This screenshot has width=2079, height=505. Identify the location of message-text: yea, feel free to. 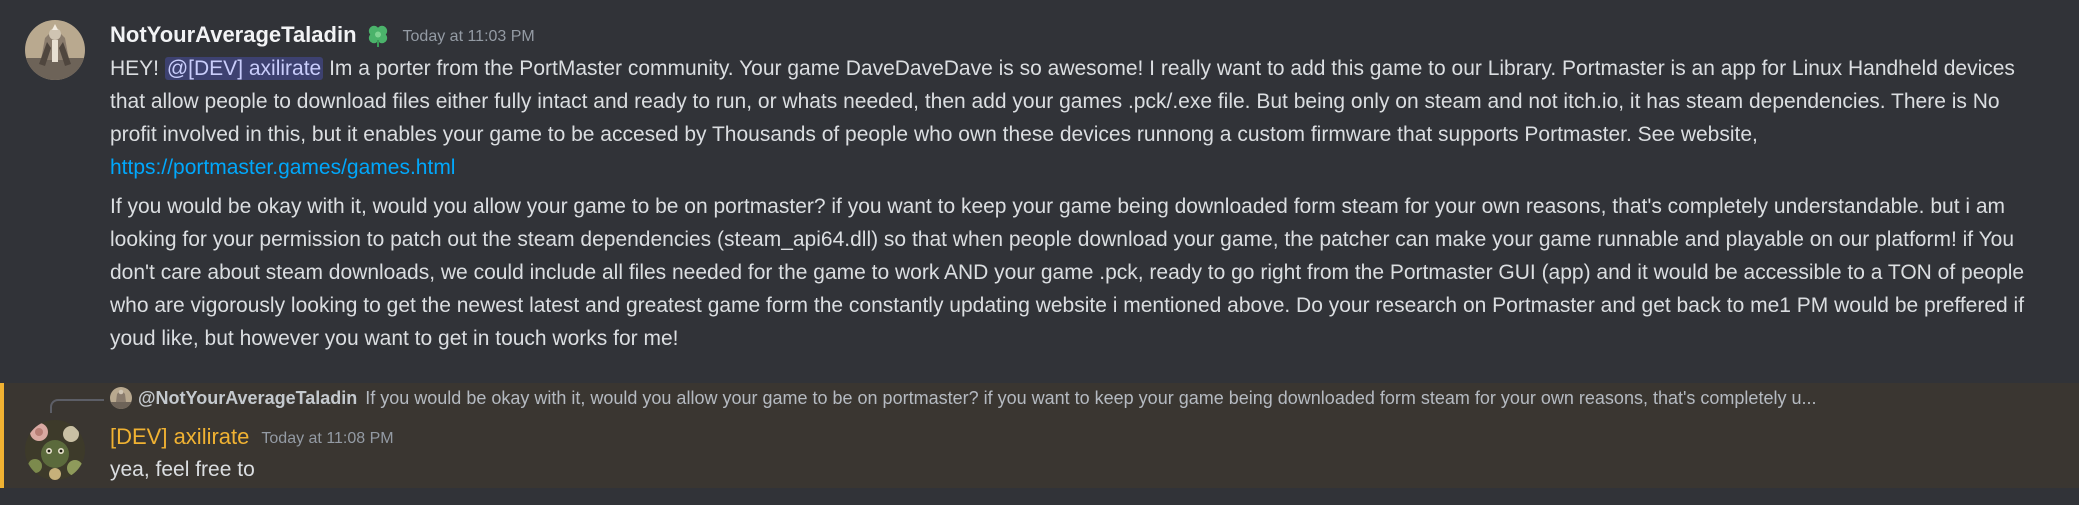
(182, 469).